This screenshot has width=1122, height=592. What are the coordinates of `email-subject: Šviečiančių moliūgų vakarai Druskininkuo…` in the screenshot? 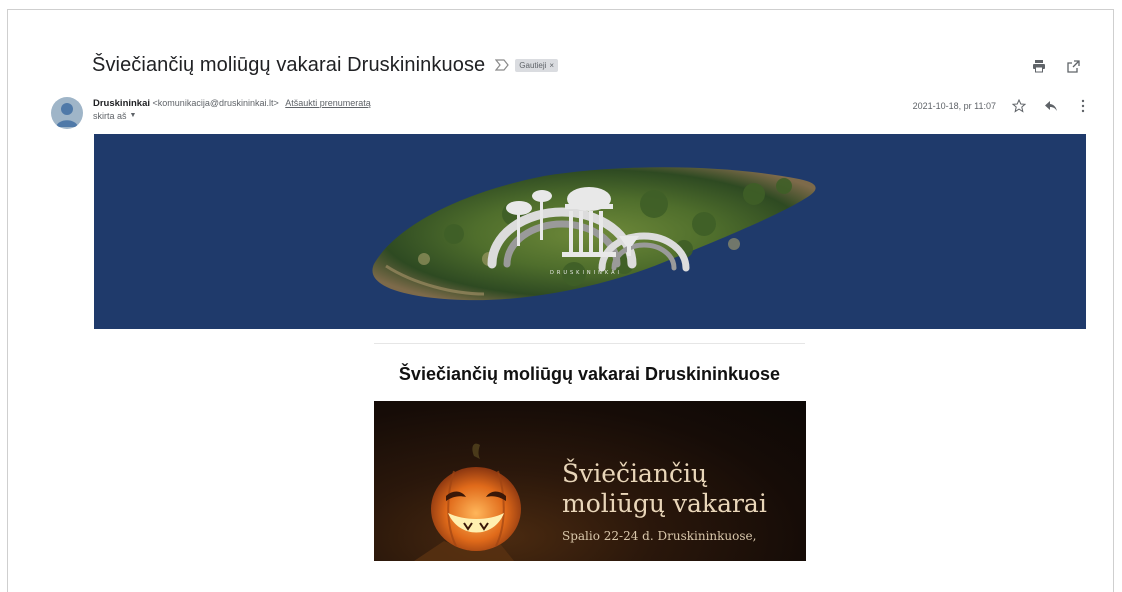 It's located at (289, 64).